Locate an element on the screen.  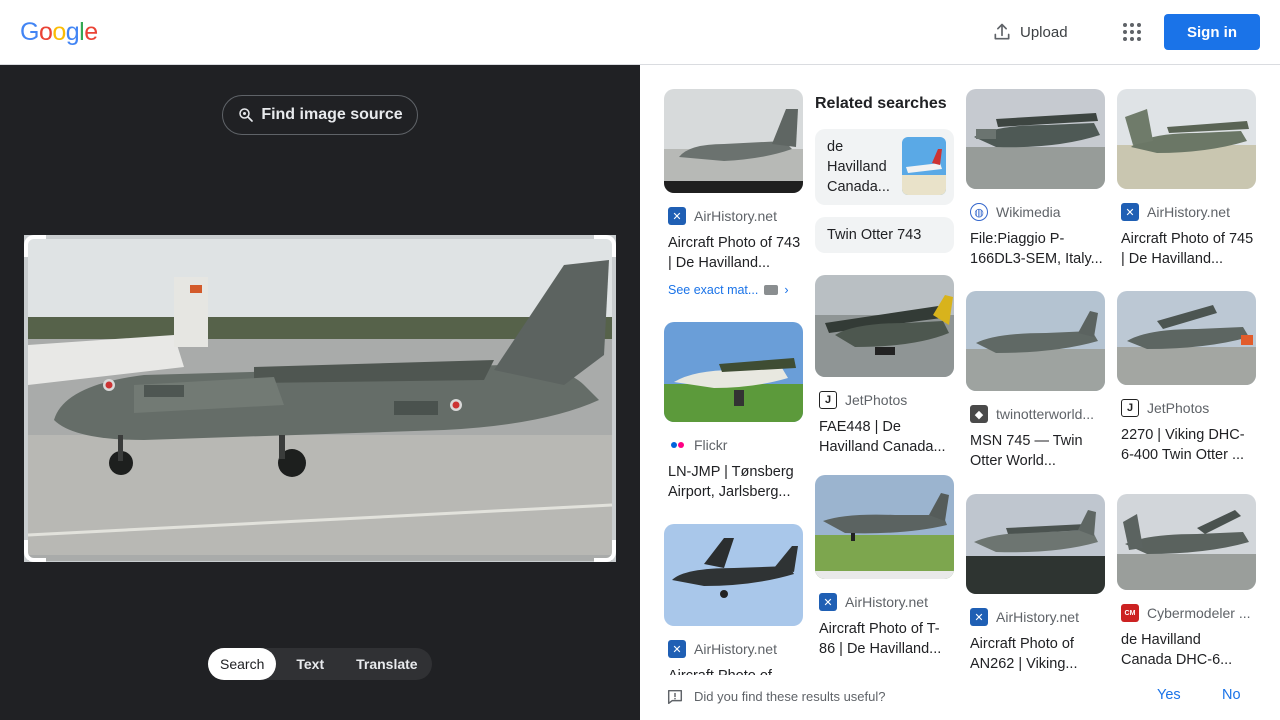
crop-handle-top-left is located at coordinates (35, 246).